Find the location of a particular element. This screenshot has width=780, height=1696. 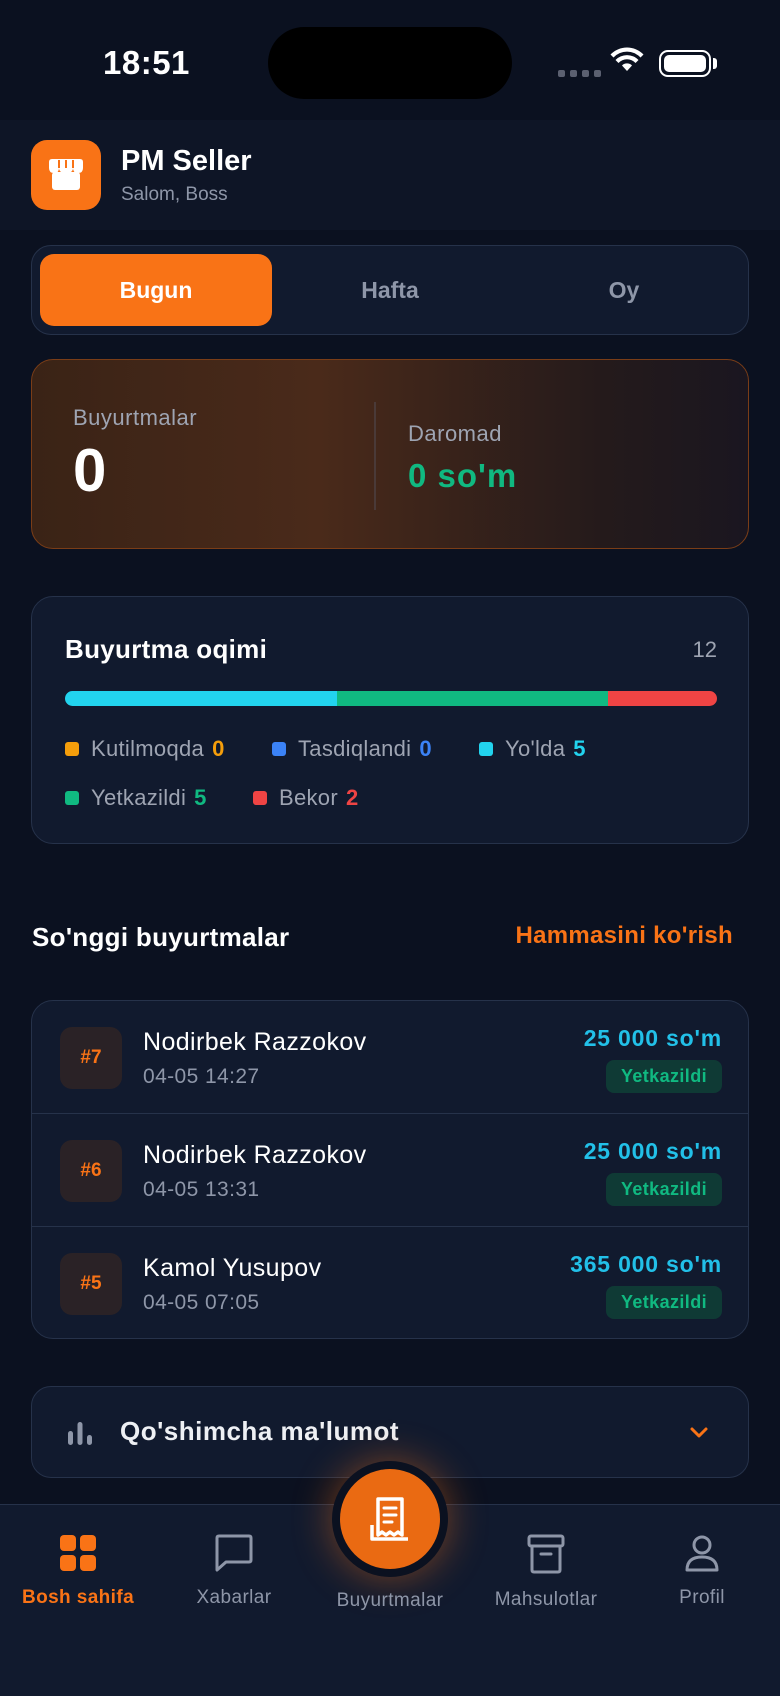

order-id-badge: #6 is located at coordinates (91, 1171).